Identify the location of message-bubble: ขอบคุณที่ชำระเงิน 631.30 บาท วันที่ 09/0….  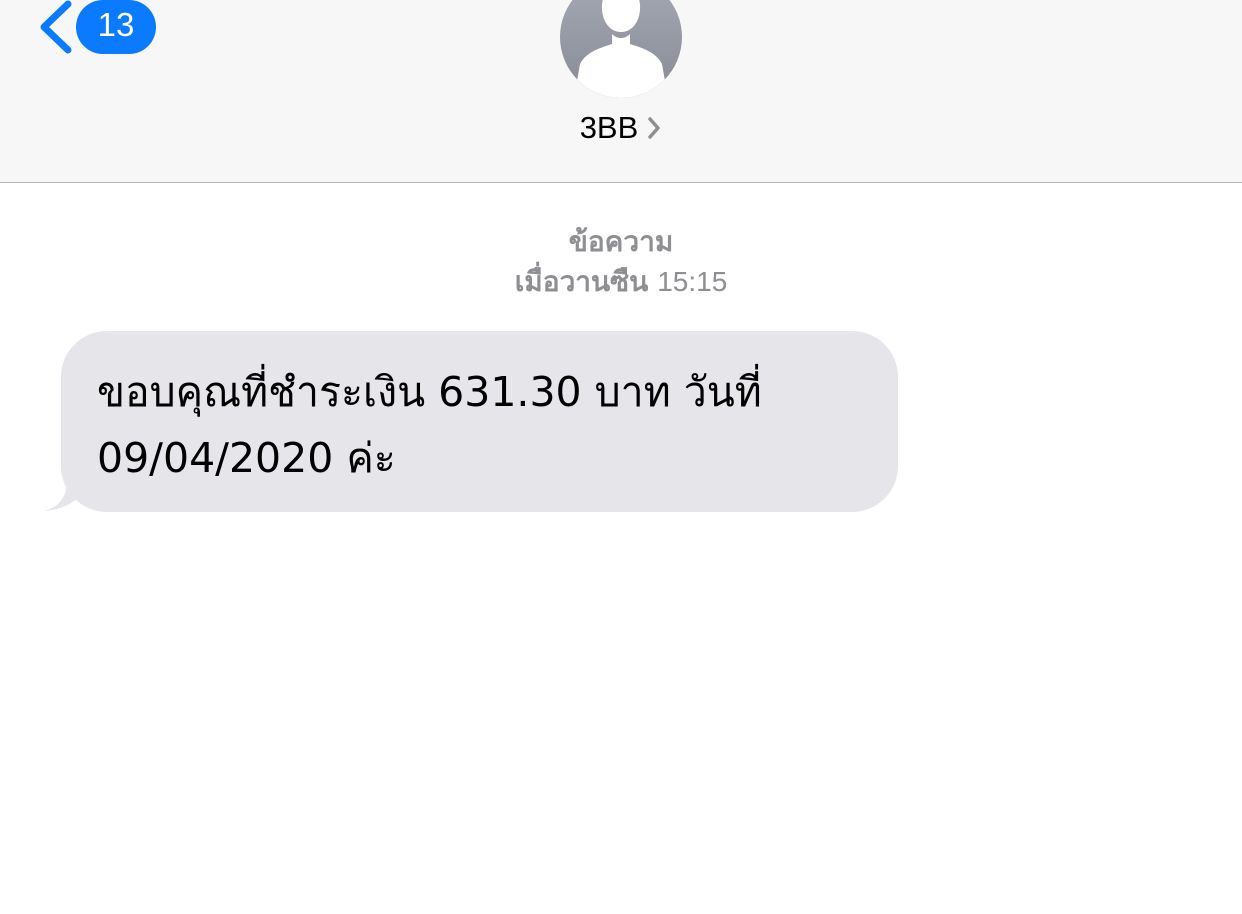
(479, 421).